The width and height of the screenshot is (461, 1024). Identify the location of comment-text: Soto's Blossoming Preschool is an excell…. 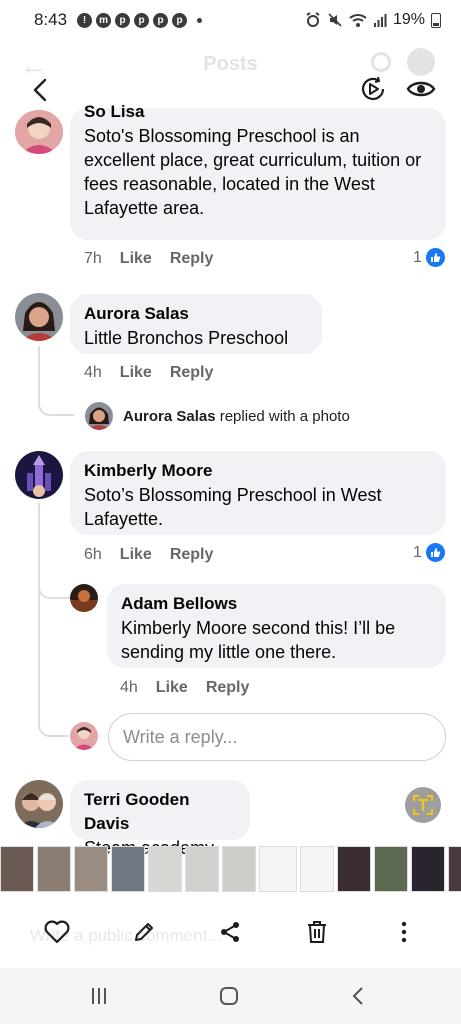
(253, 172).